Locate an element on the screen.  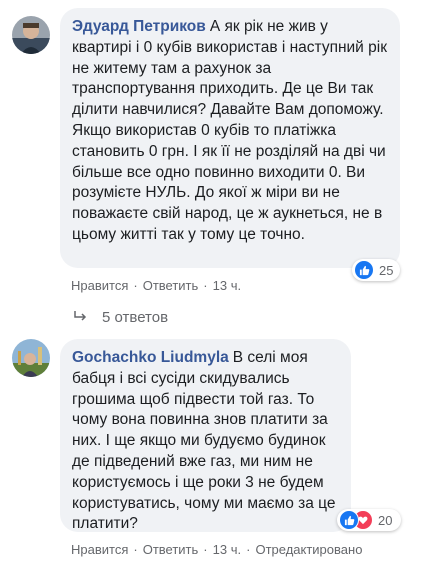
comment-author: Эдуард Петриков is located at coordinates (139, 26).